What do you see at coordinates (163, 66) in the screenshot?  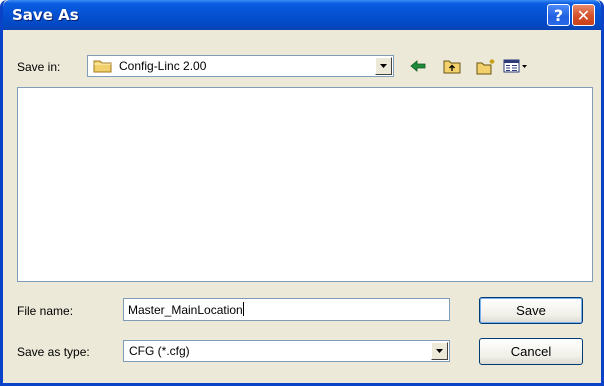 I see `save-in-value: Config-Linc 2.00` at bounding box center [163, 66].